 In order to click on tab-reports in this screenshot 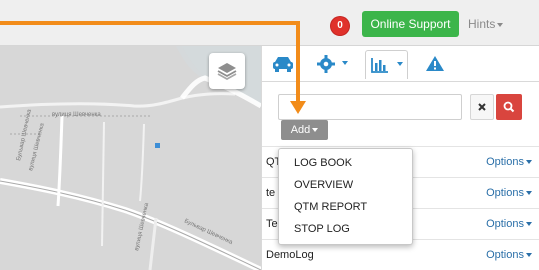, I will do `click(386, 64)`.